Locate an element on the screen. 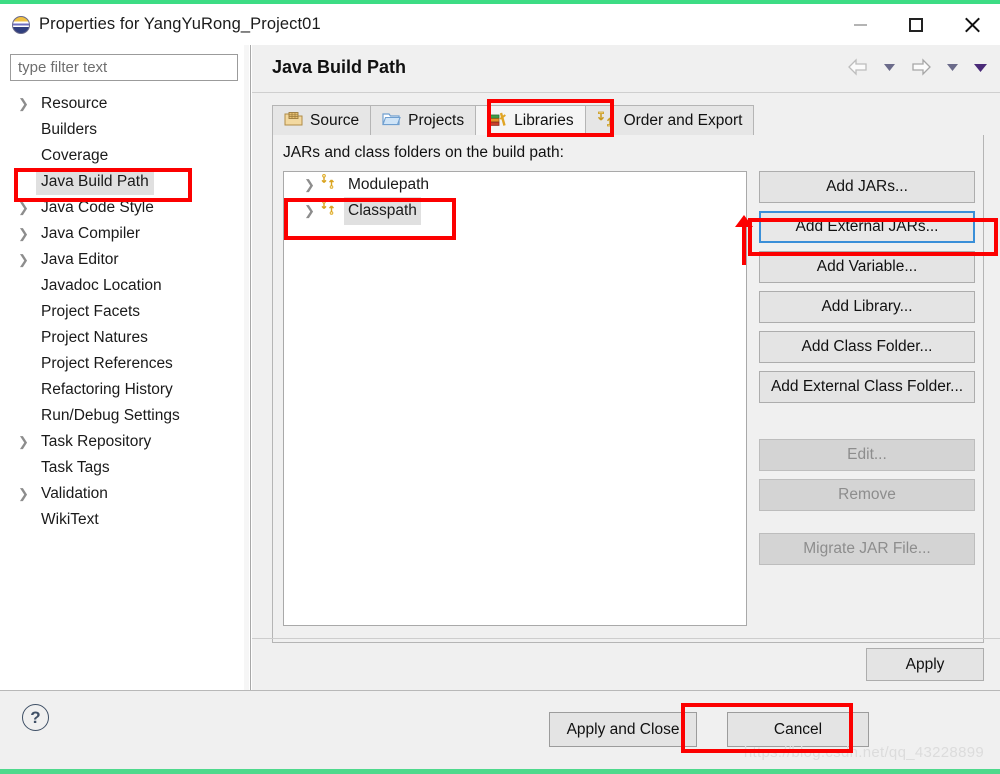 The height and width of the screenshot is (774, 1000). sidebar-item-project-facets: Project Facets is located at coordinates (125, 312).